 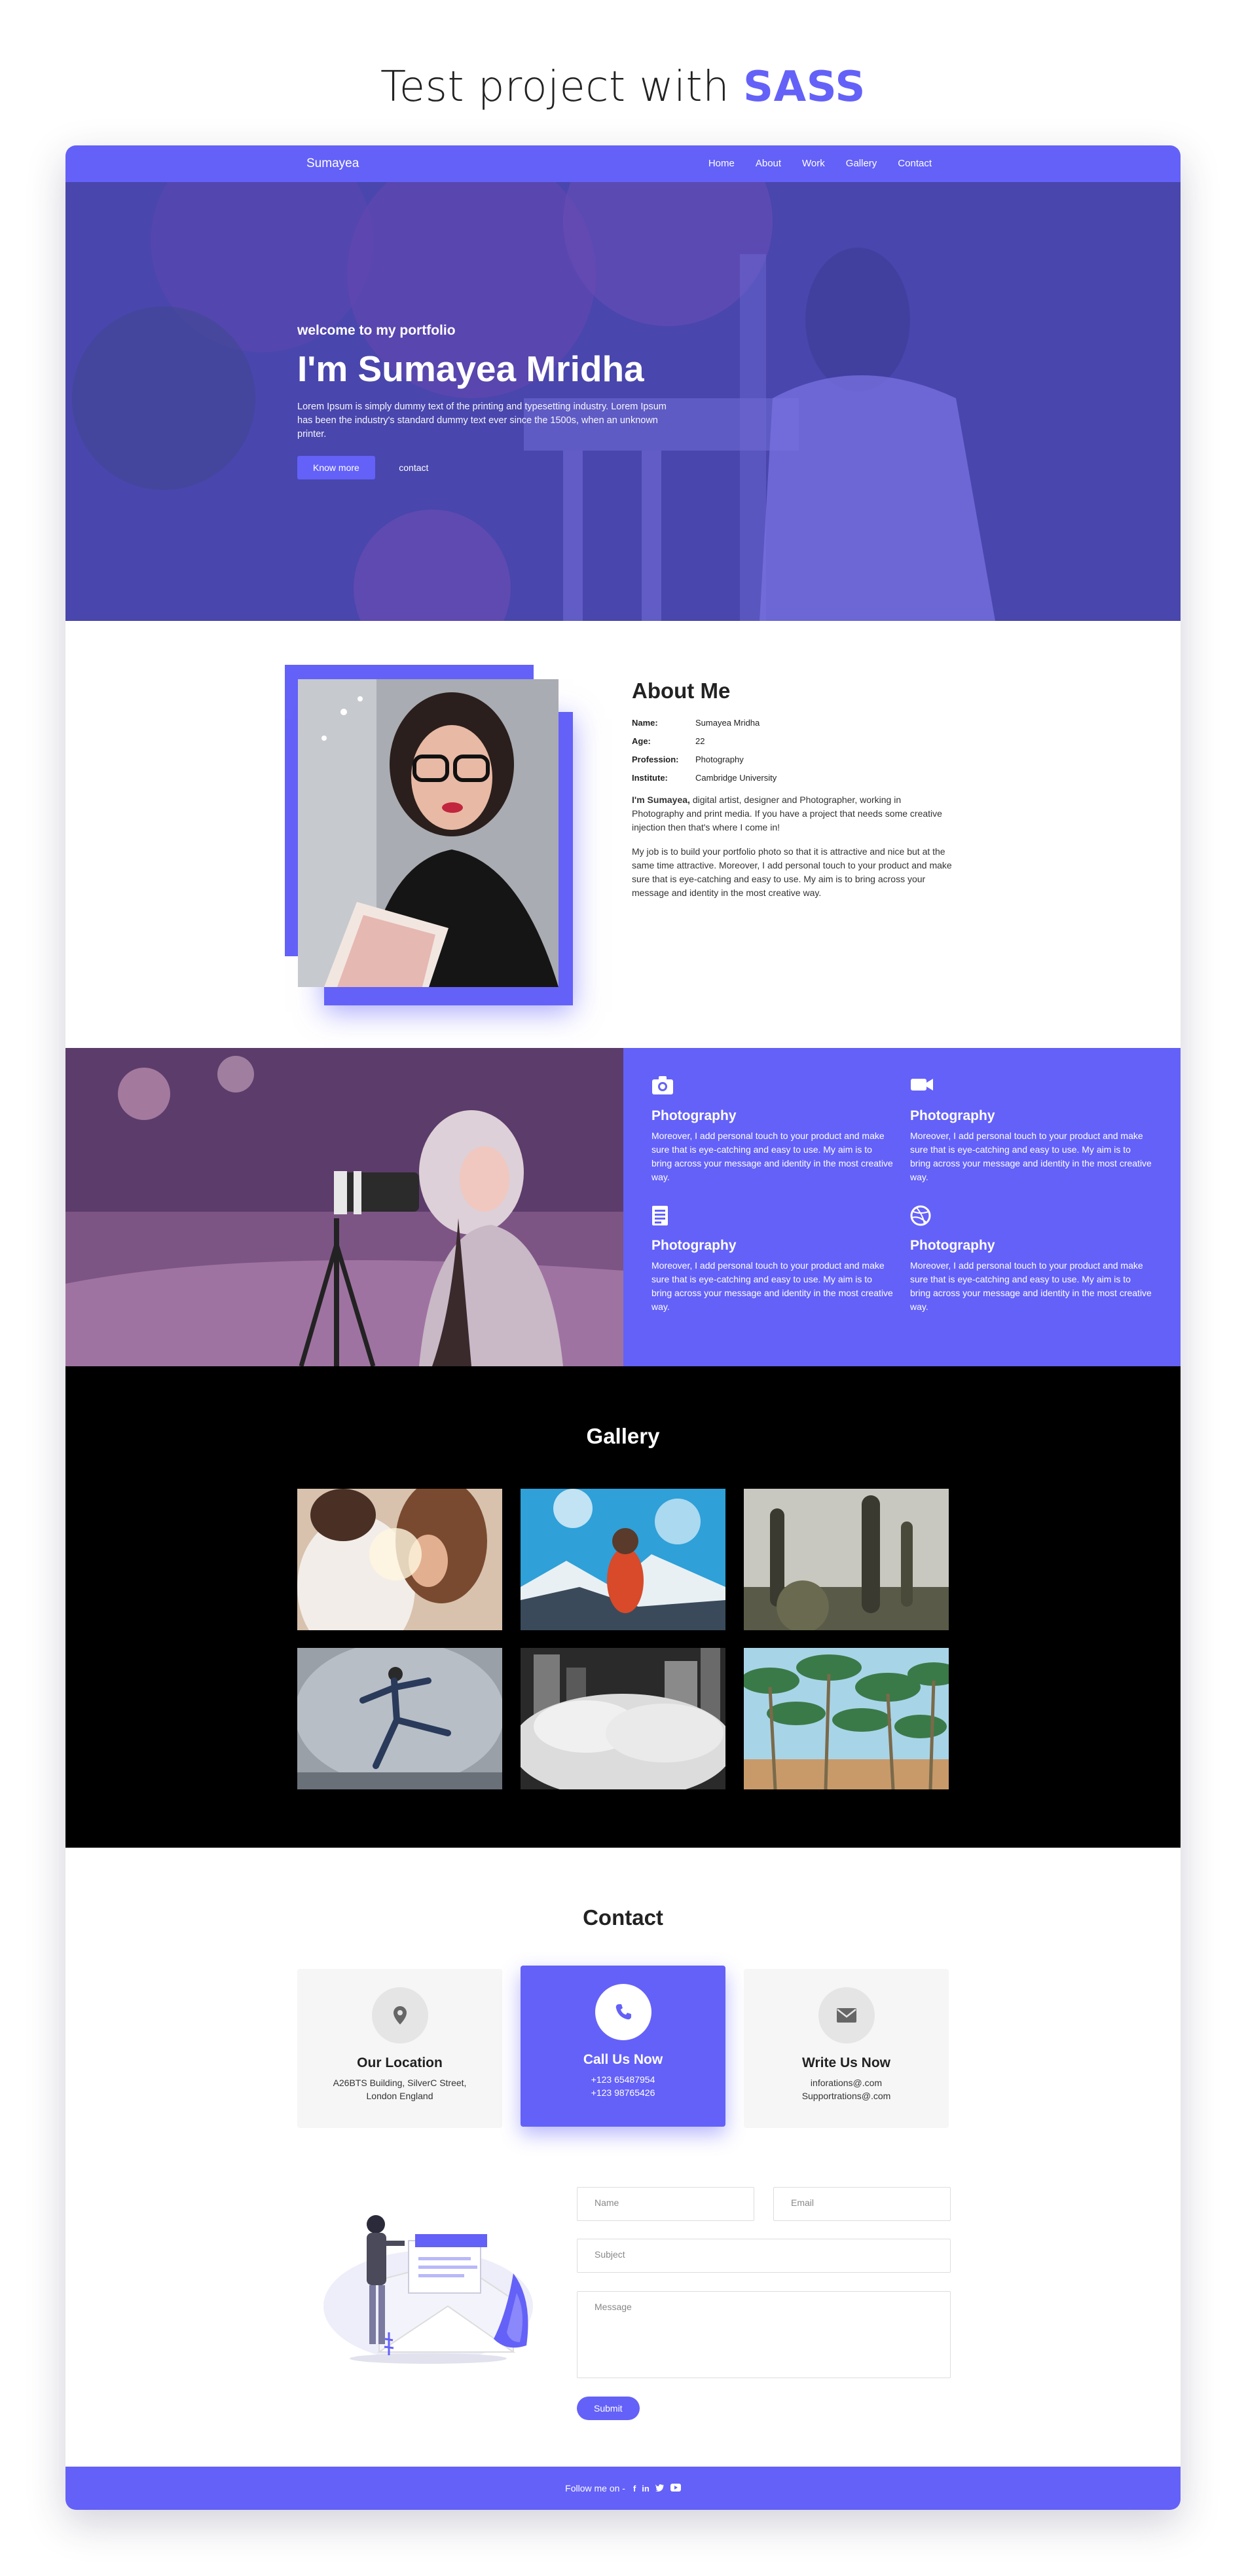 I want to click on hero-title: I'm Sumayea Mridha, so click(x=470, y=368).